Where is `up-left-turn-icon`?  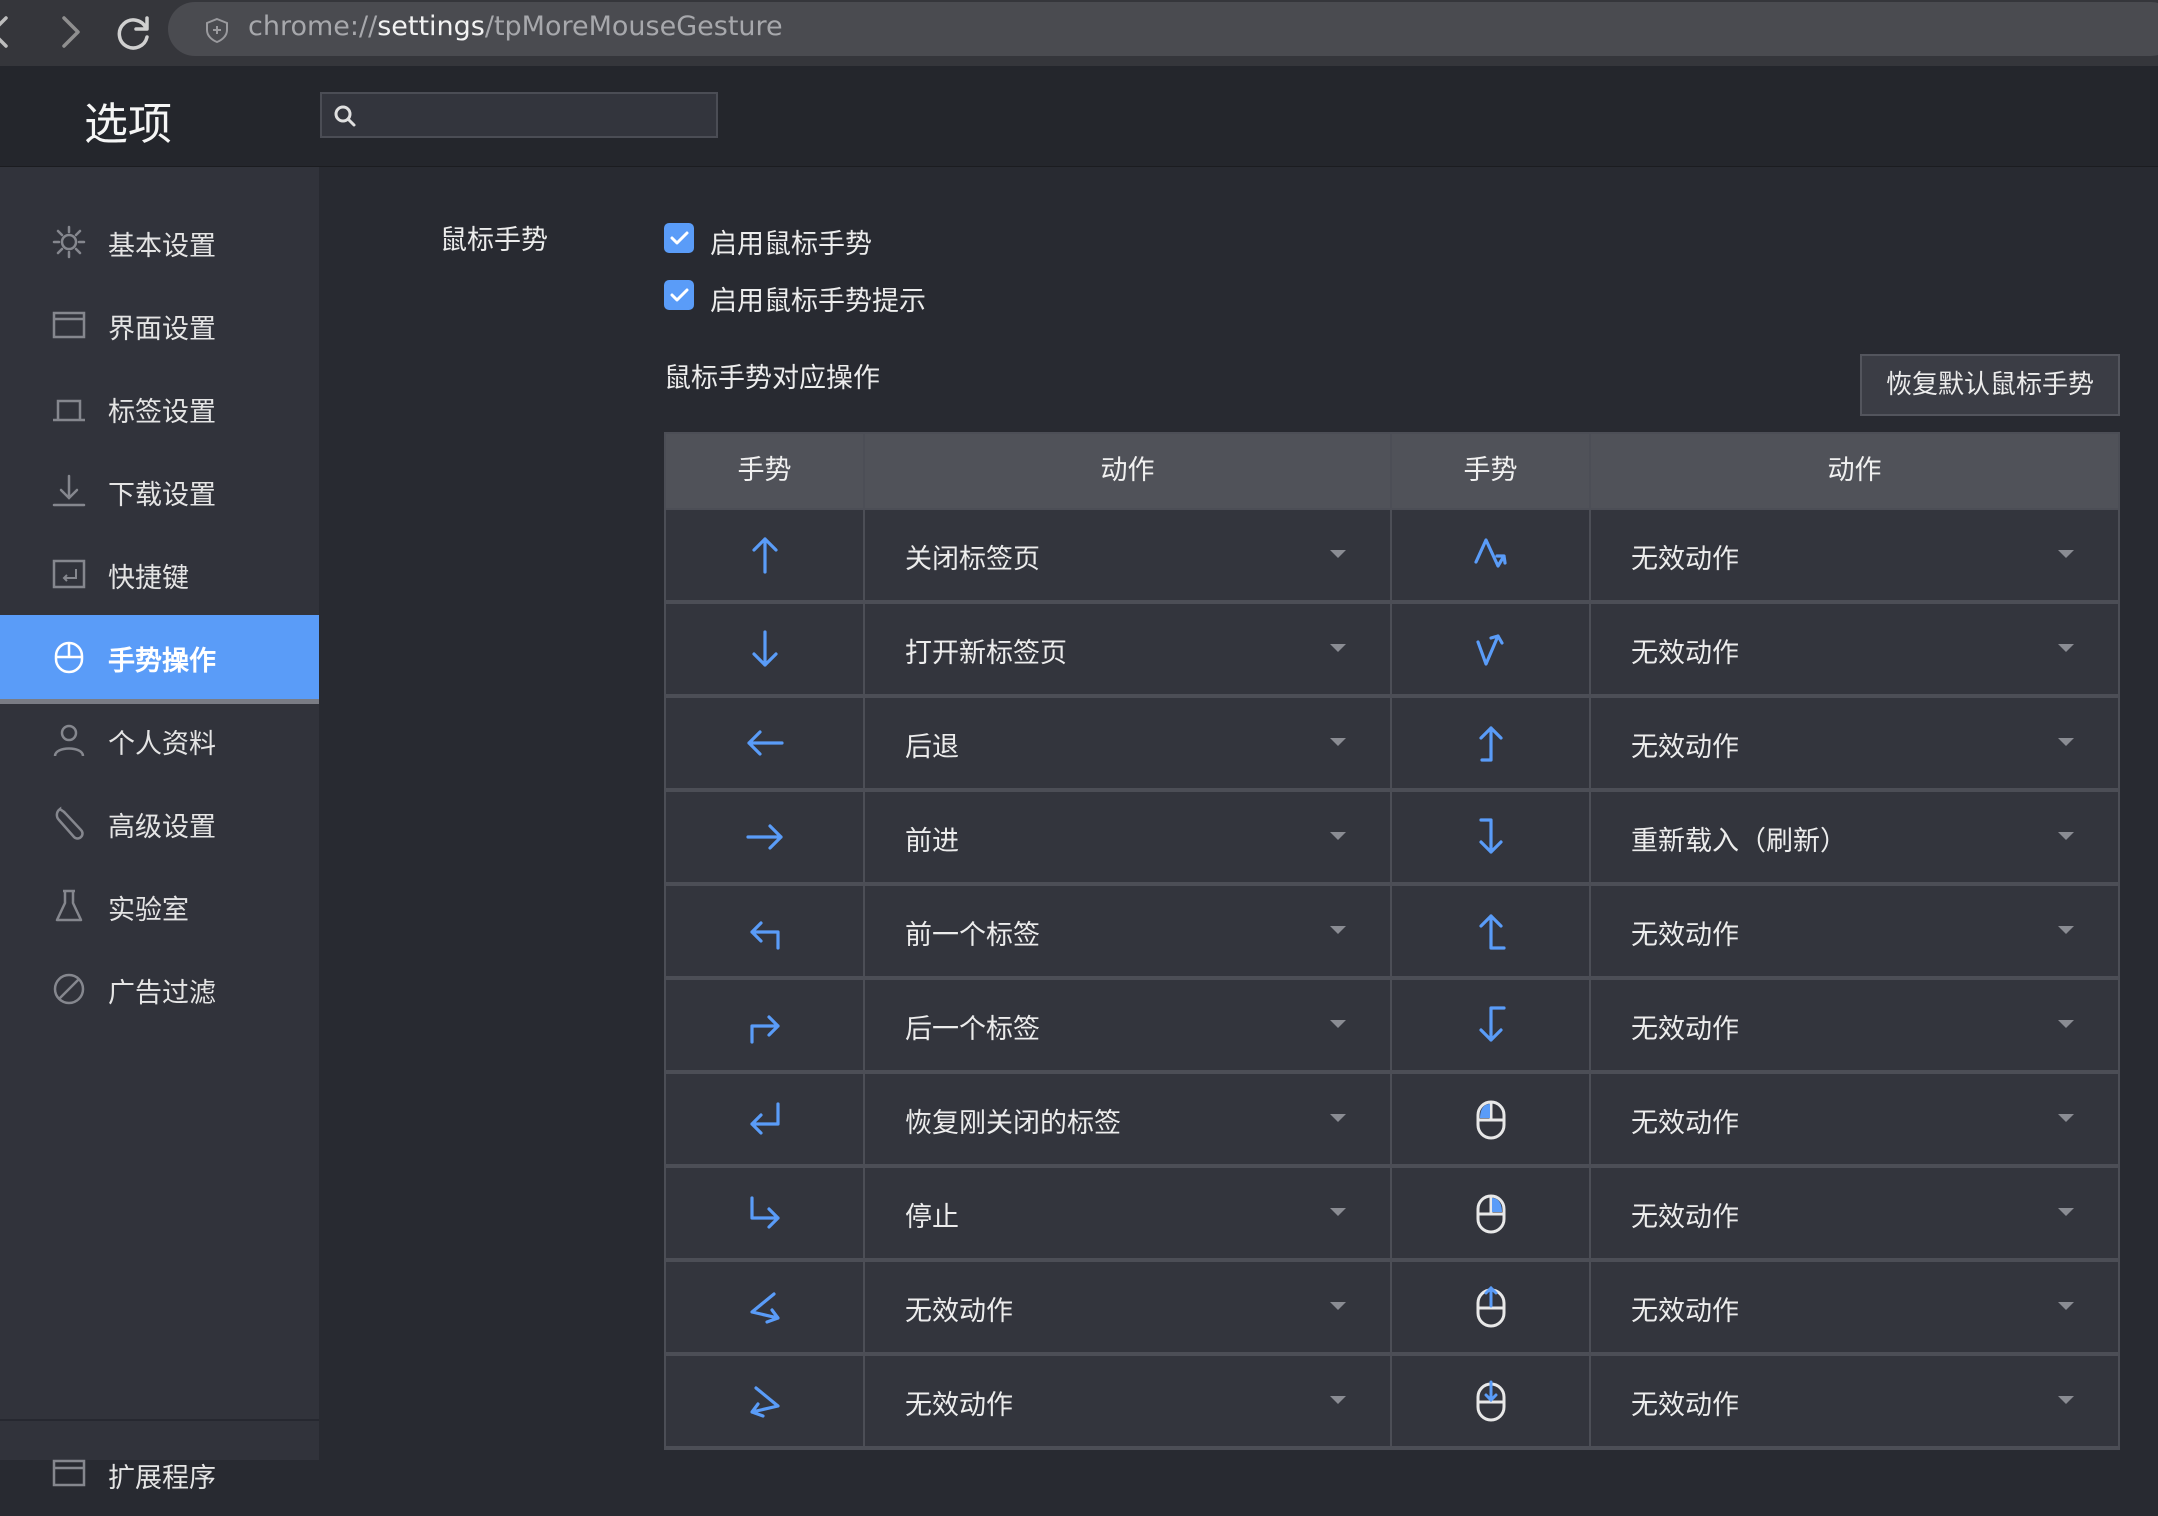 up-left-turn-icon is located at coordinates (765, 931).